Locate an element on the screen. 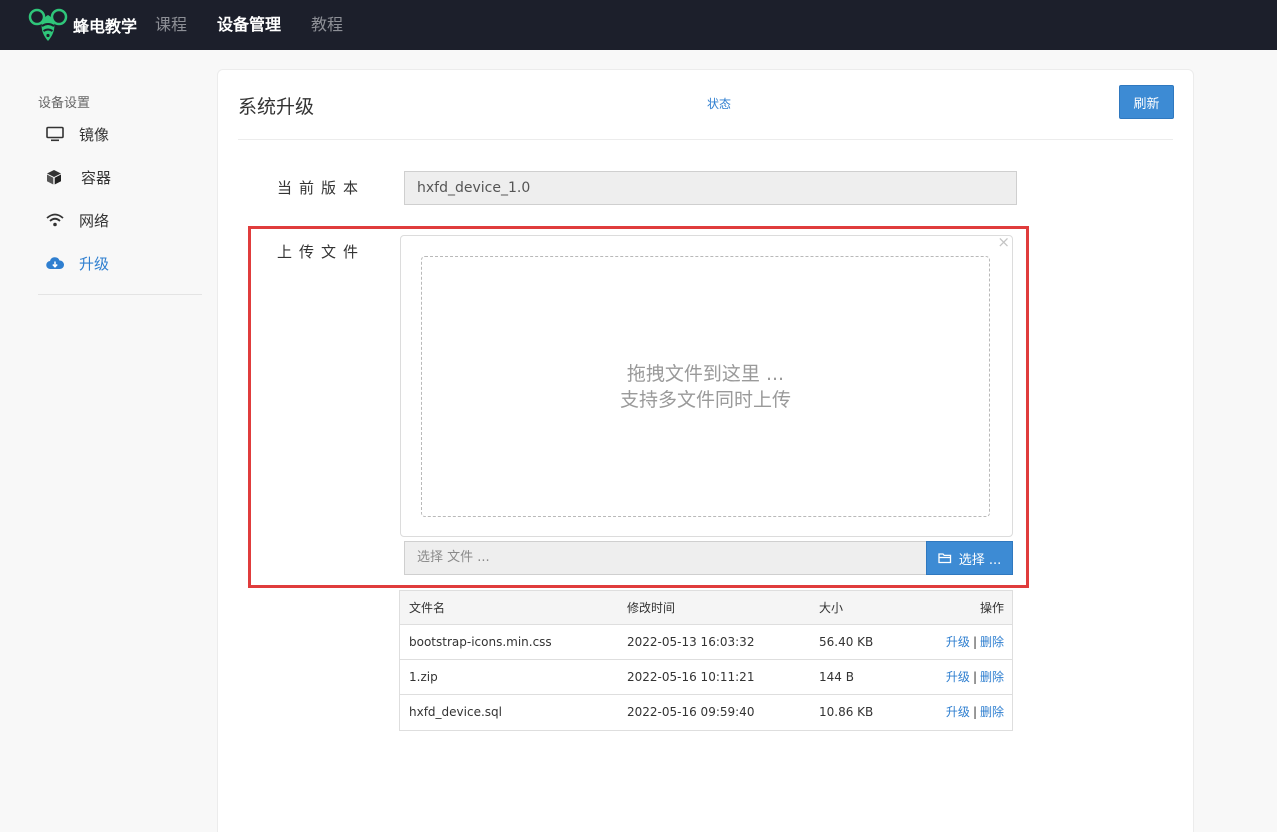  header-actions: 操作 is located at coordinates (991, 608).